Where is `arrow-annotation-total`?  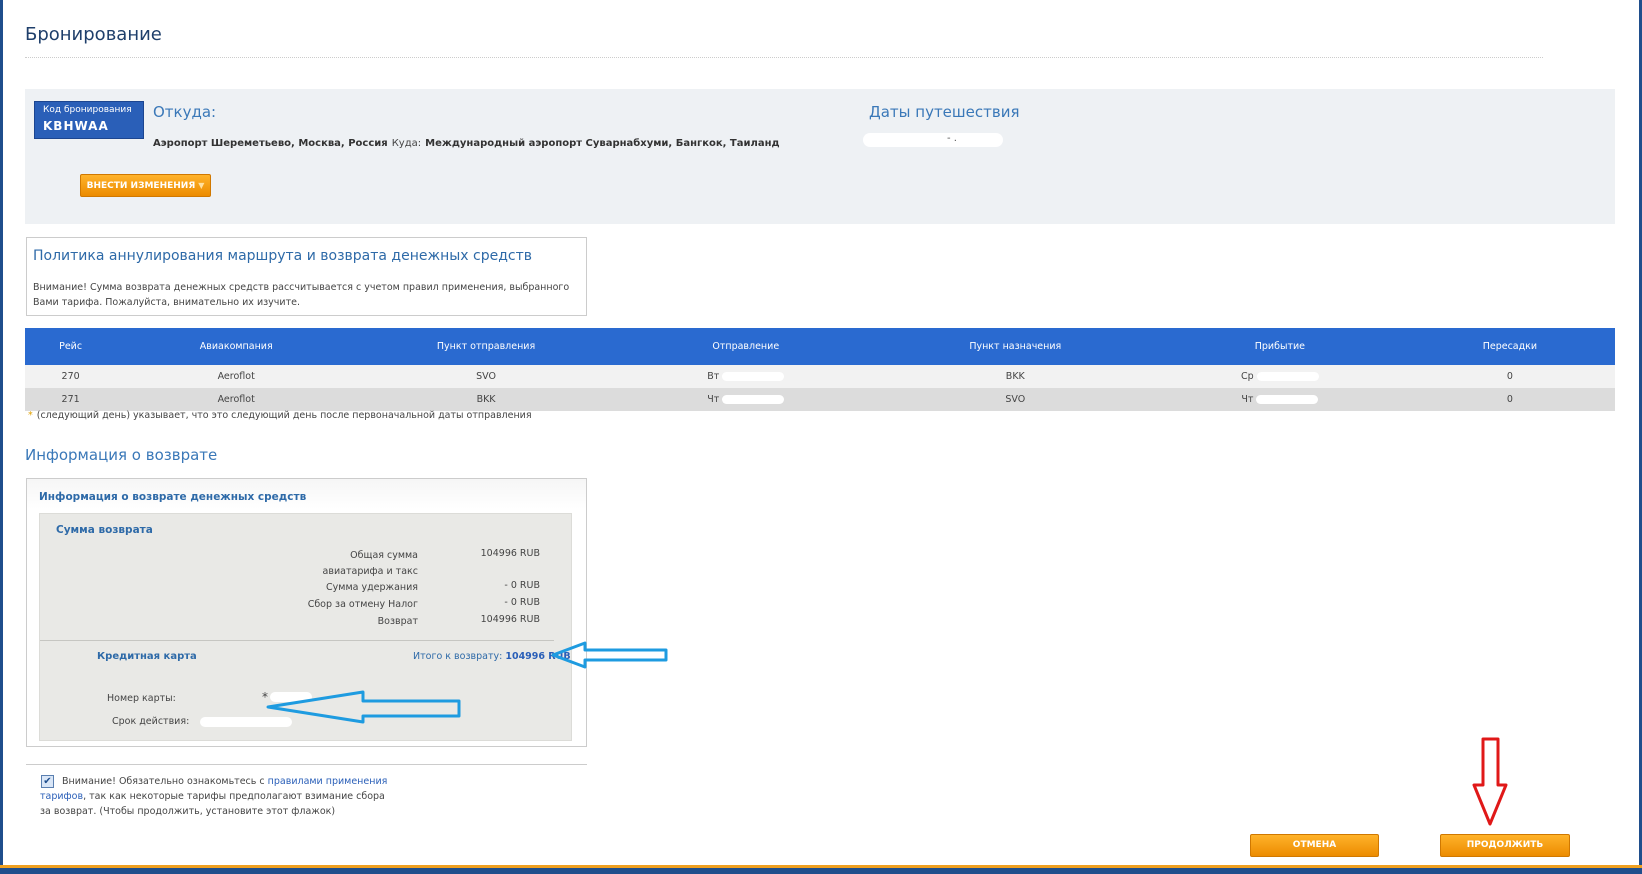 arrow-annotation-total is located at coordinates (609, 655).